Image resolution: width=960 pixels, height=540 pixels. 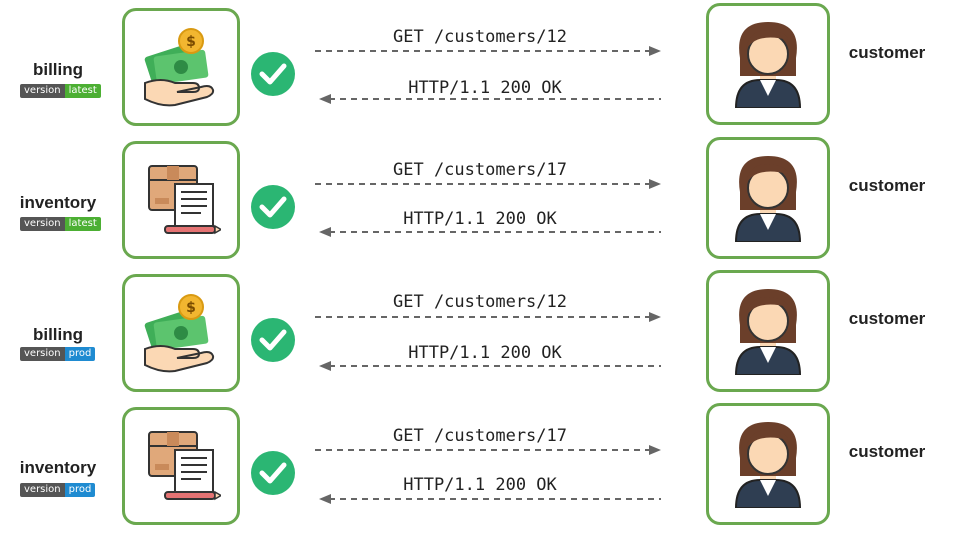 I want to click on response-label: HTTP/1.1 200 OK, so click(x=480, y=485).